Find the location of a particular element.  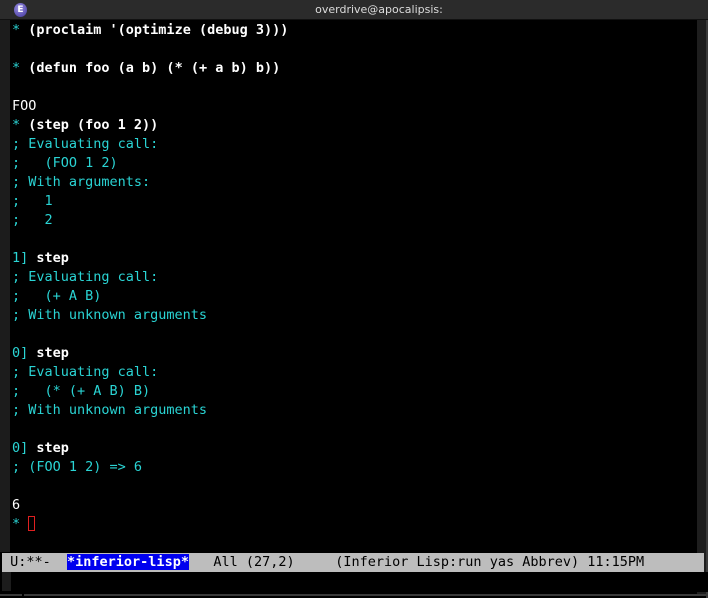

stepper-comment: ; (* (+ A B) B) is located at coordinates (81, 391).